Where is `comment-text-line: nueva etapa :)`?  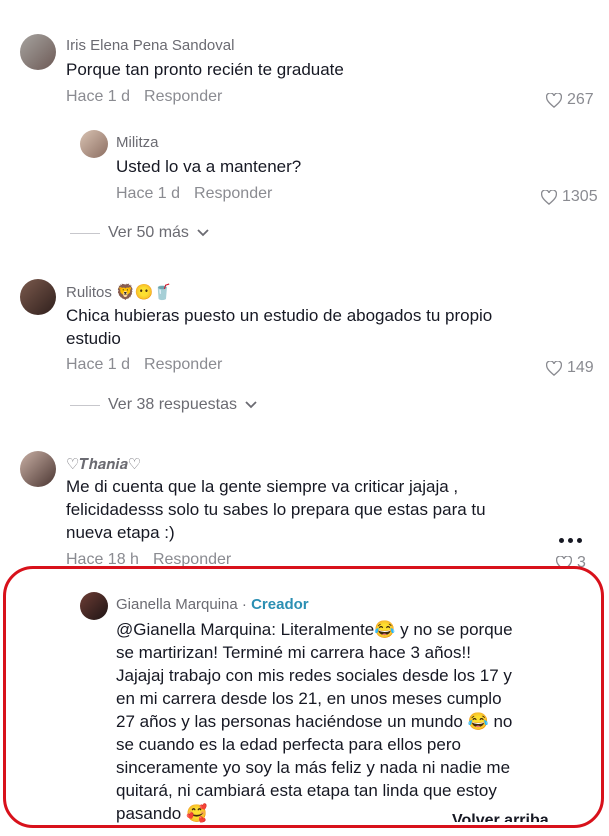
comment-text-line: nueva etapa :) is located at coordinates (120, 532).